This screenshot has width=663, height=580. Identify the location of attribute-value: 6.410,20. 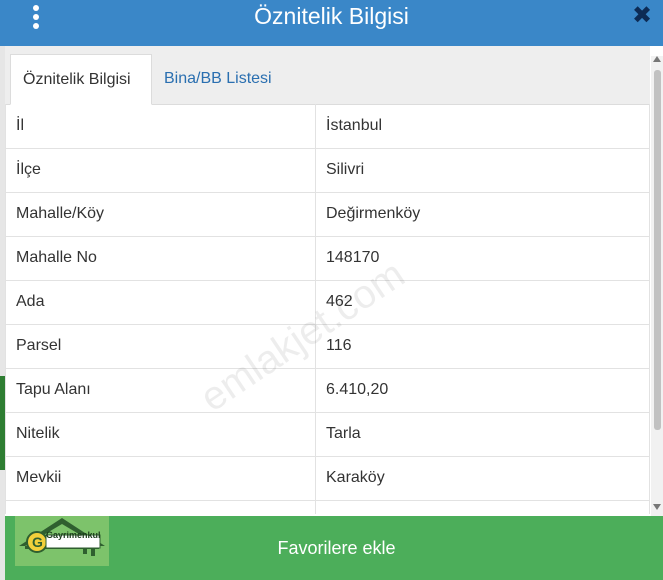
(482, 390).